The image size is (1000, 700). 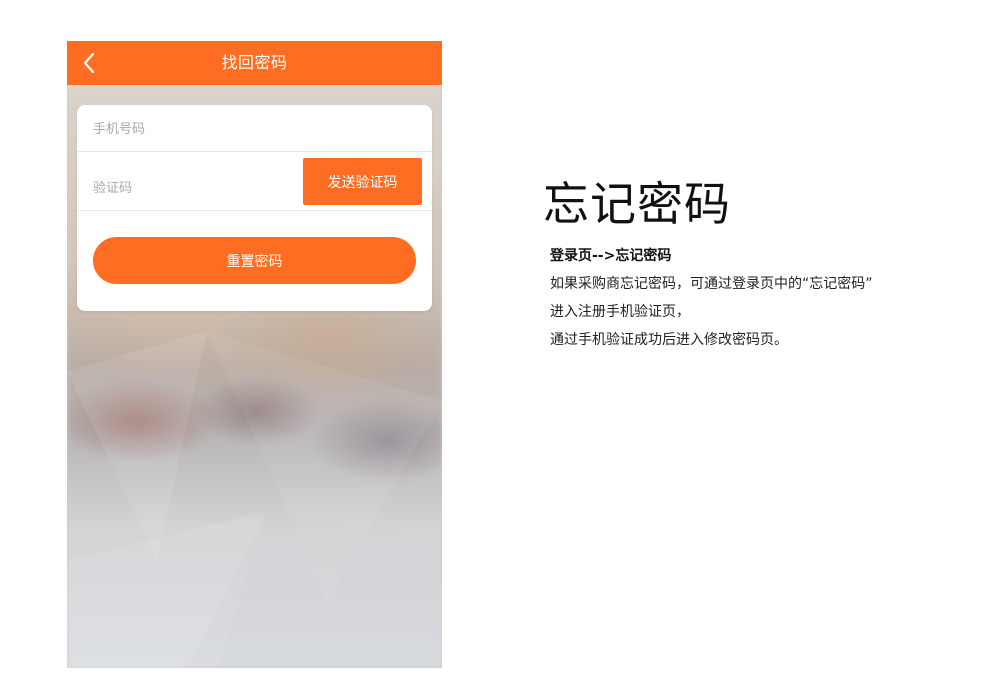 I want to click on phone-field-row, so click(x=254, y=128).